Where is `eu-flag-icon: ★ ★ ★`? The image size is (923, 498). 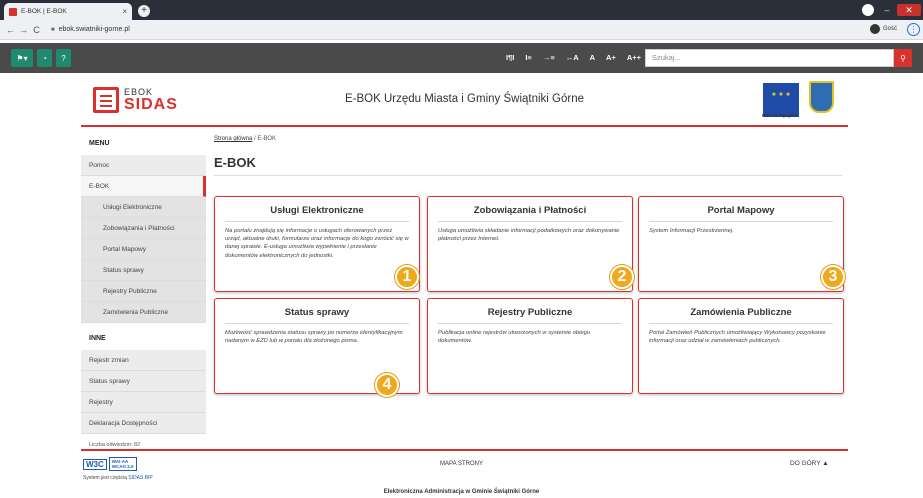
eu-flag-icon: ★ ★ ★ is located at coordinates (781, 100).